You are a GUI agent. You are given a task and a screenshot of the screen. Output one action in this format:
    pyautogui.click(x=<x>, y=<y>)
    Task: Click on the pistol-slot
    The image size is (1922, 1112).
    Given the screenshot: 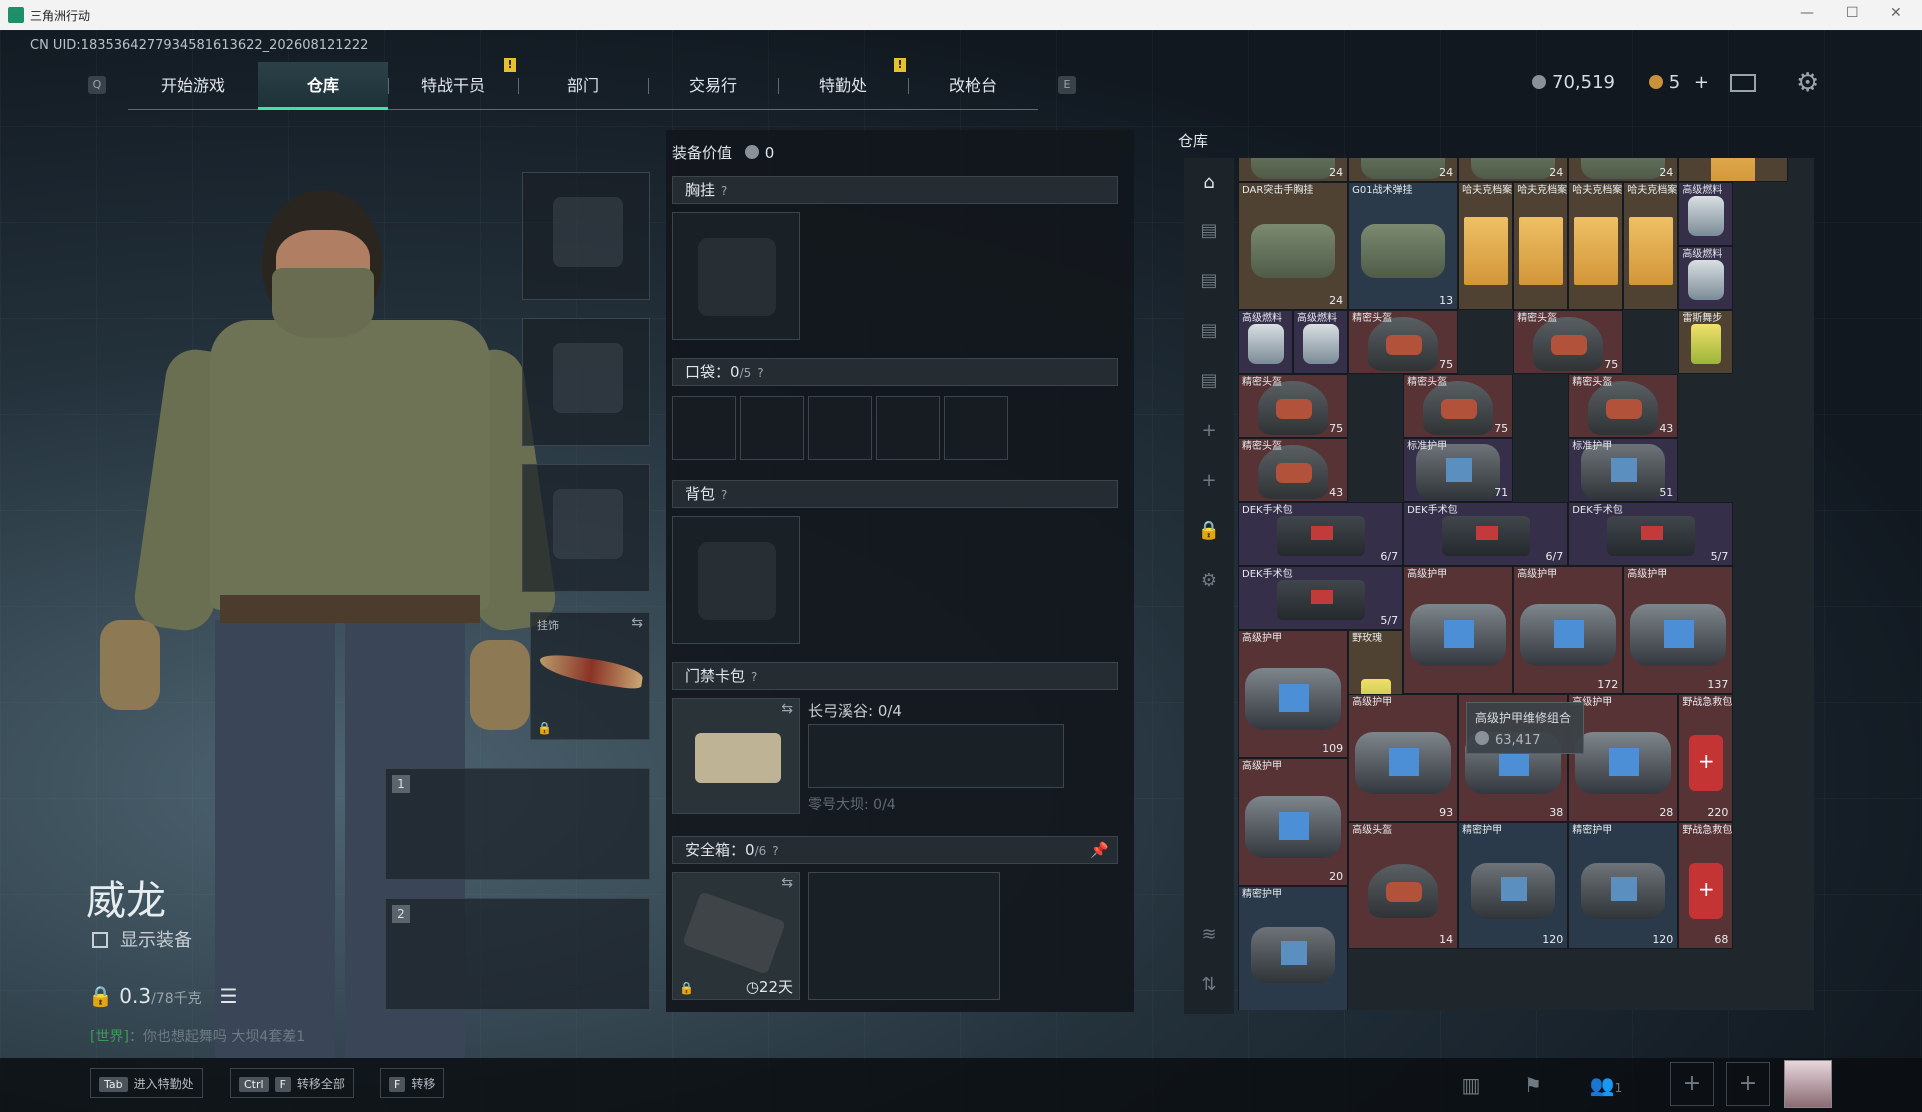 What is the action you would take?
    pyautogui.click(x=586, y=528)
    